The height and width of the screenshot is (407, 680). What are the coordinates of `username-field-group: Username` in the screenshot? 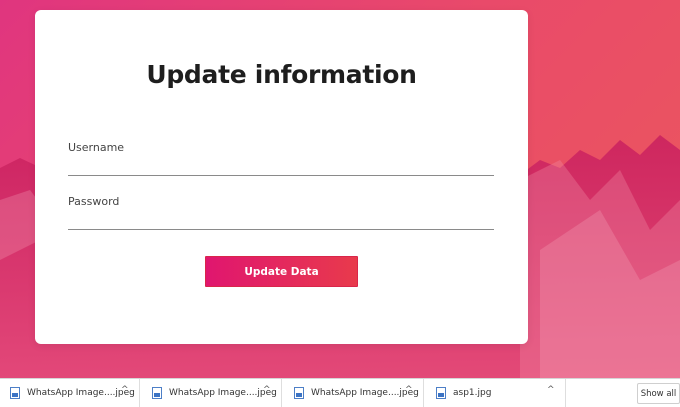 It's located at (281, 158).